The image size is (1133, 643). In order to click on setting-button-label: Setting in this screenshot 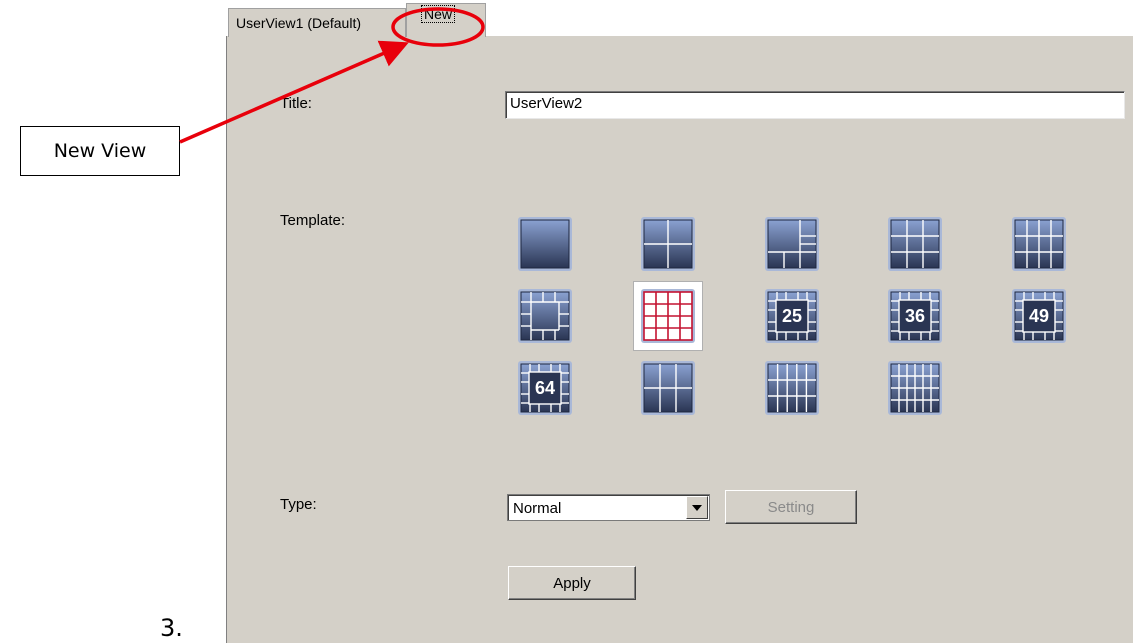, I will do `click(791, 507)`.